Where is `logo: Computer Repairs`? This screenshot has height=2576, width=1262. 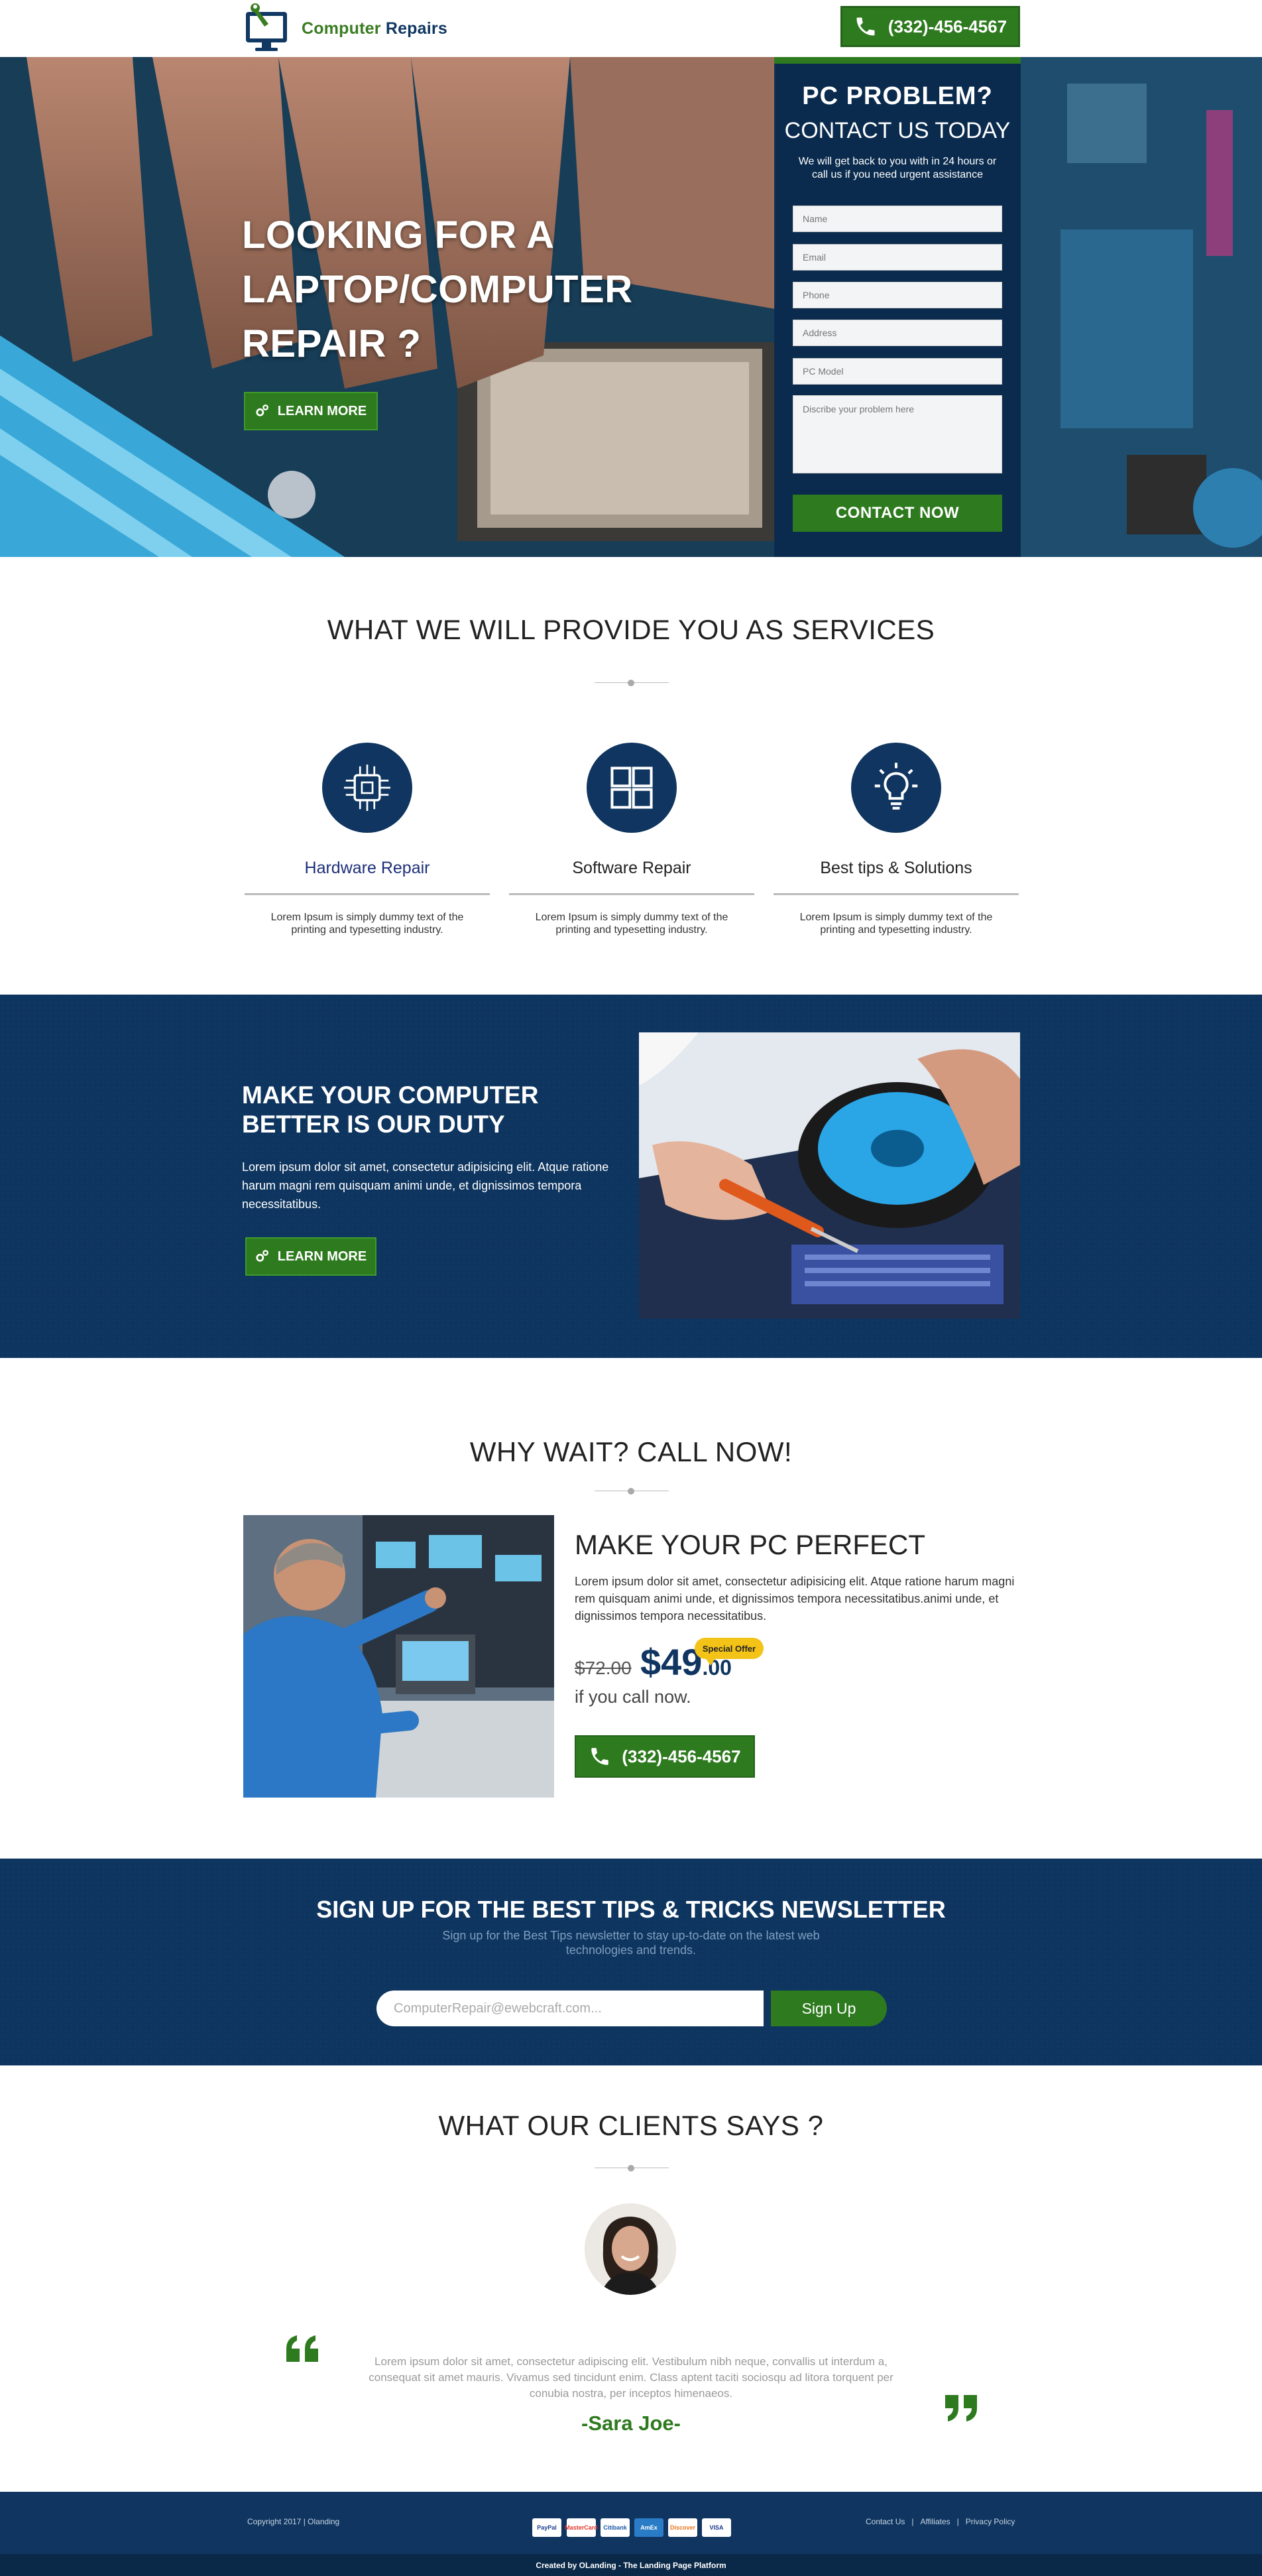
logo: Computer Repairs is located at coordinates (344, 29).